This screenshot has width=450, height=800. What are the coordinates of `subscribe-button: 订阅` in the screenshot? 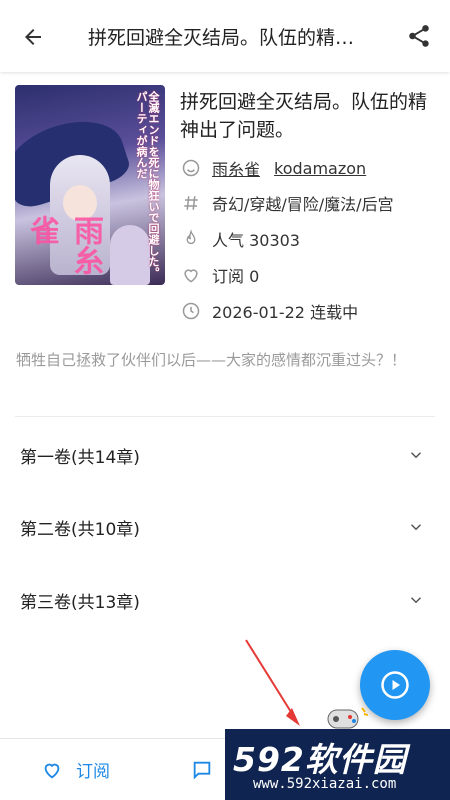 It's located at (75, 769).